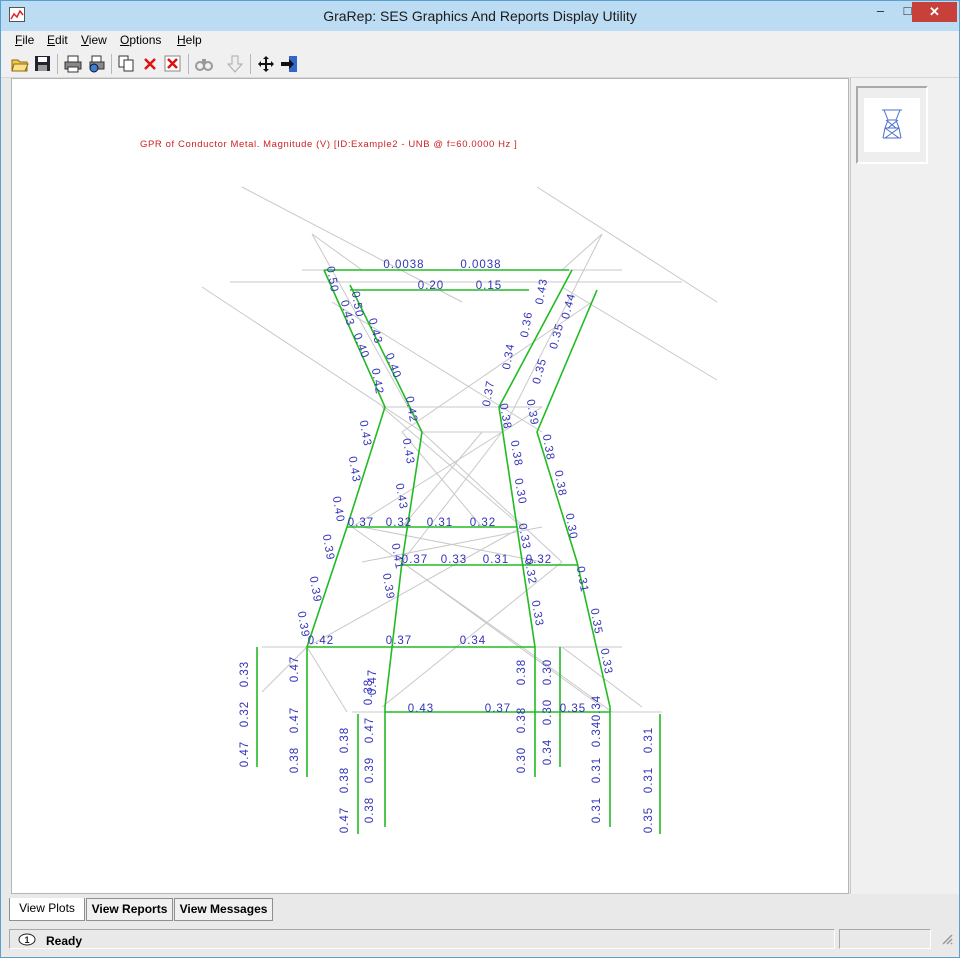  I want to click on print-button, so click(73, 64).